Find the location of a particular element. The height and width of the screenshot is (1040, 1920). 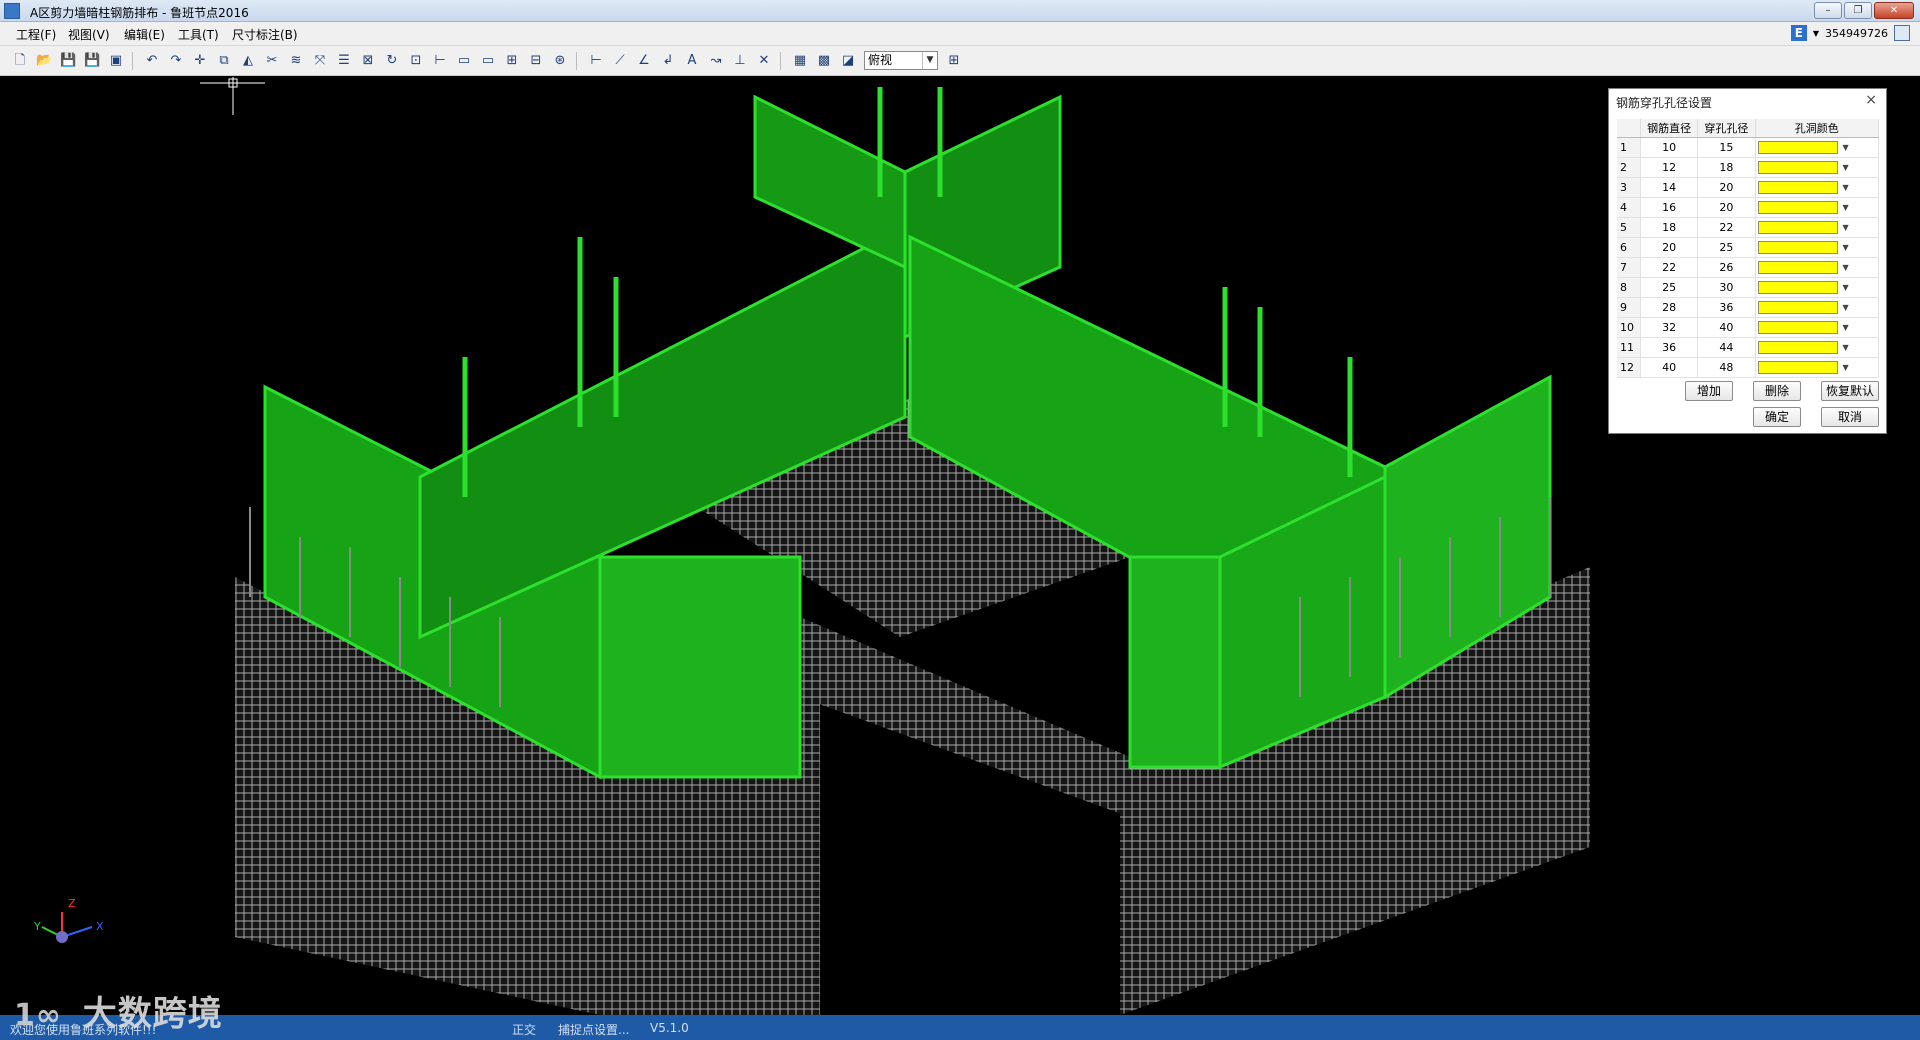

menu-edit: 编辑(E) is located at coordinates (144, 34).